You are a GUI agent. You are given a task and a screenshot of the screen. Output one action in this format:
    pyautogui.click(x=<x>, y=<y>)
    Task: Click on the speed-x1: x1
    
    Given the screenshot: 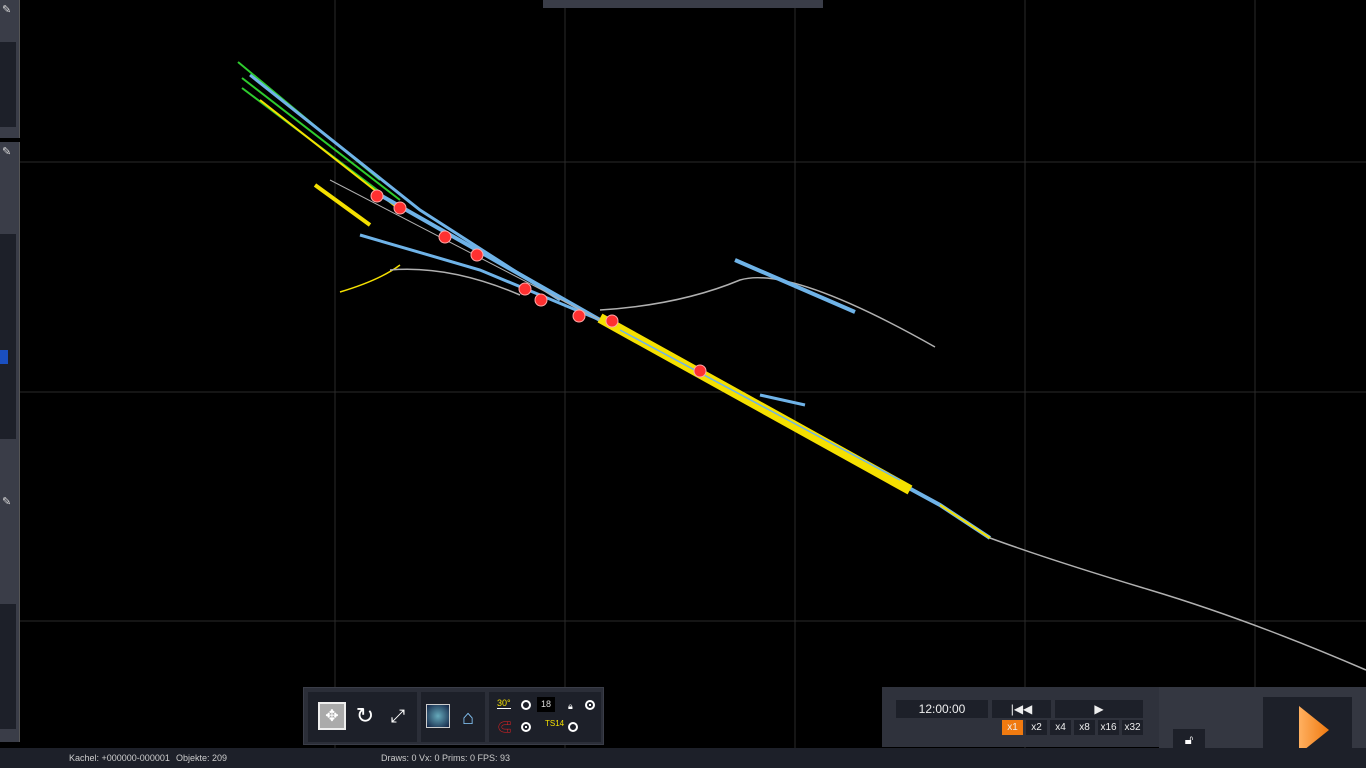 What is the action you would take?
    pyautogui.click(x=1012, y=727)
    